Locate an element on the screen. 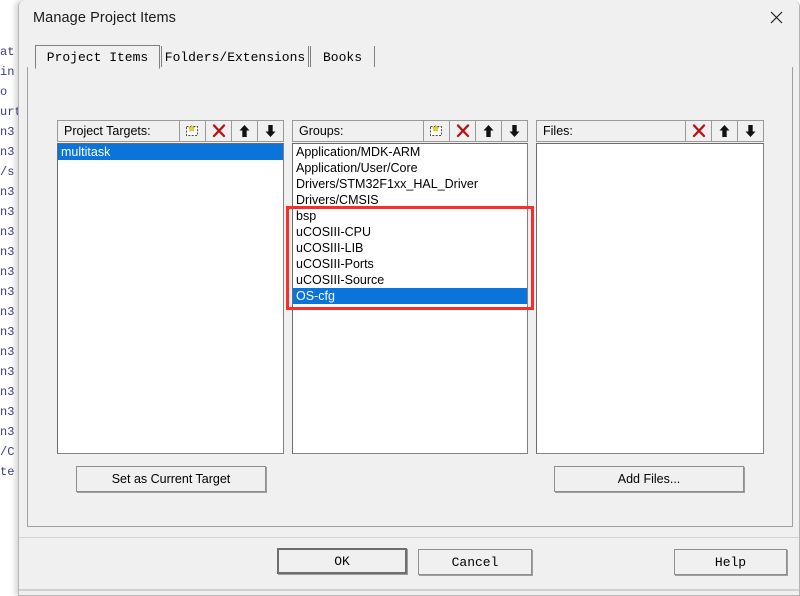 The width and height of the screenshot is (800, 596). set-as-current-target-button: Set as Current Target is located at coordinates (171, 479).